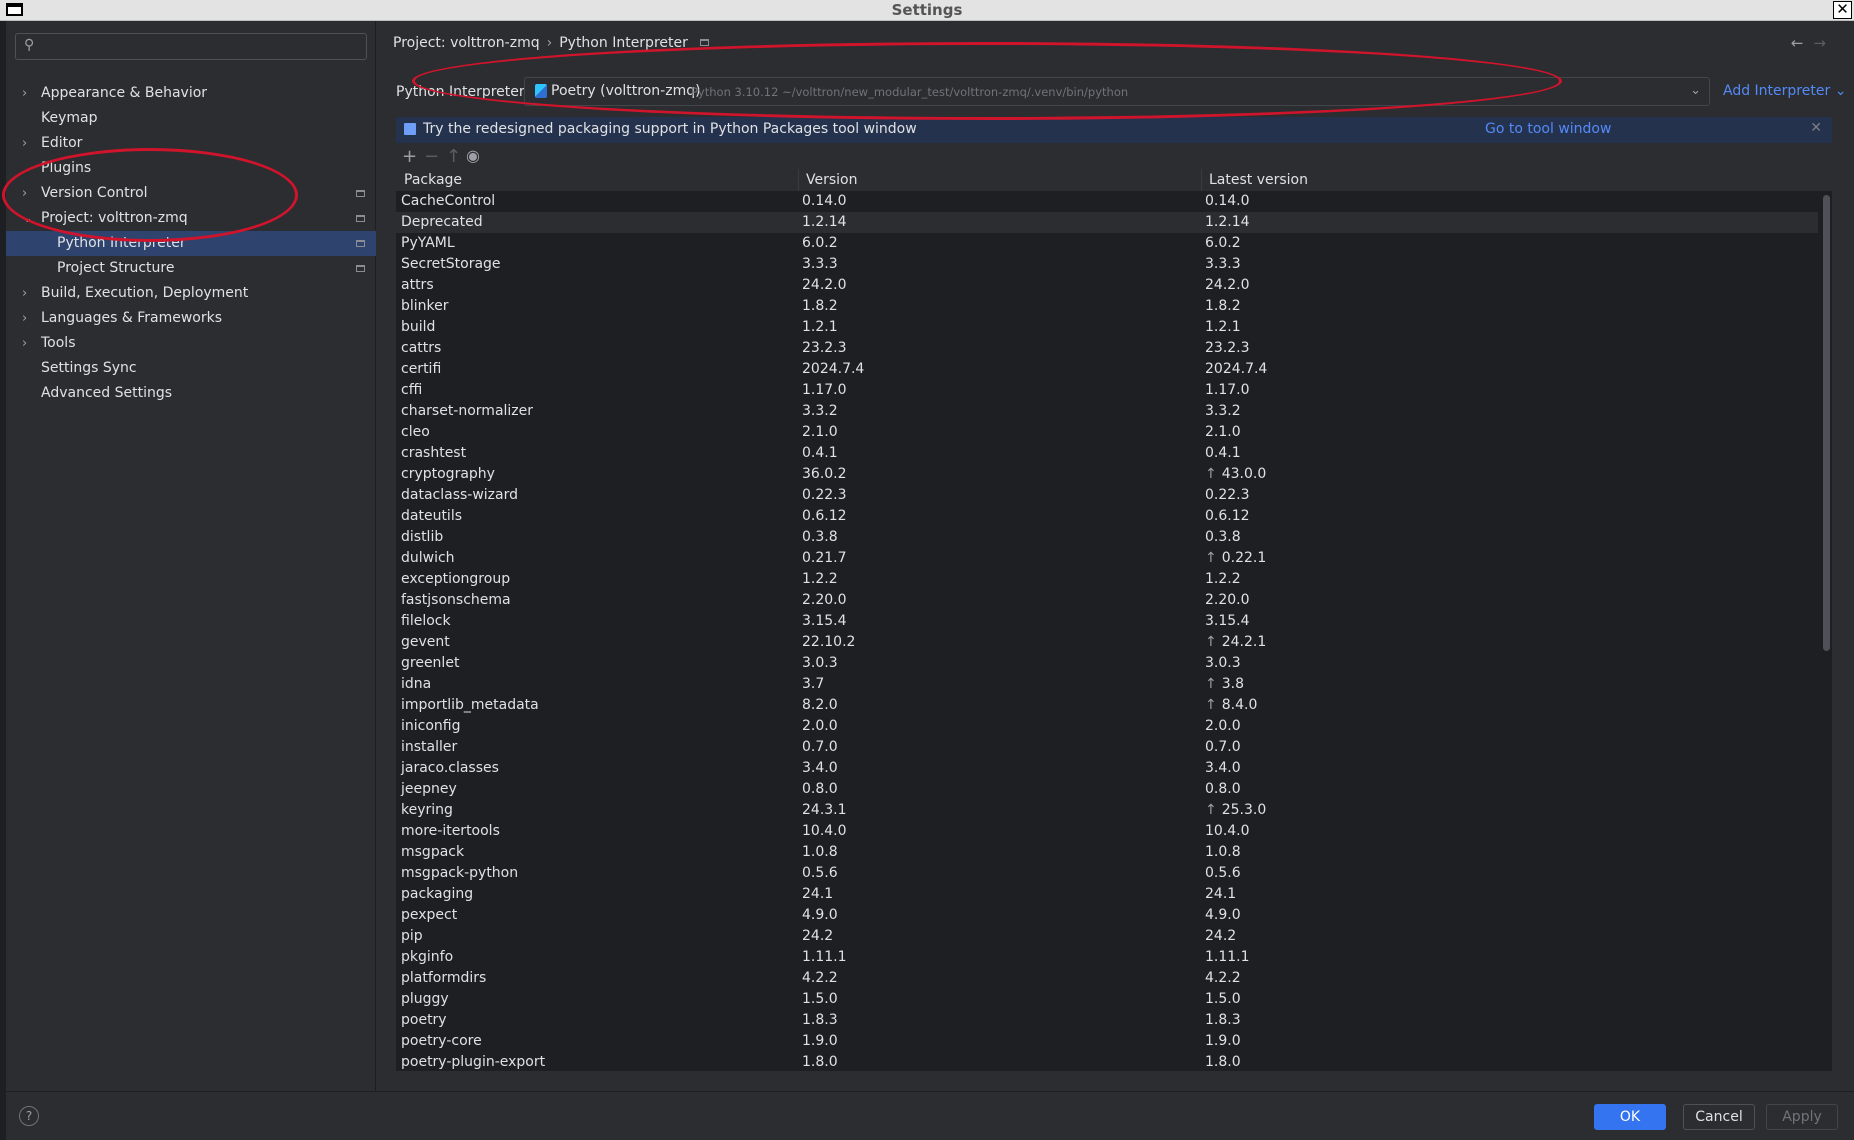 This screenshot has width=1854, height=1140. What do you see at coordinates (1107, 201) in the screenshot?
I see `table-row: CacheControl 0.14.0 0.14.0` at bounding box center [1107, 201].